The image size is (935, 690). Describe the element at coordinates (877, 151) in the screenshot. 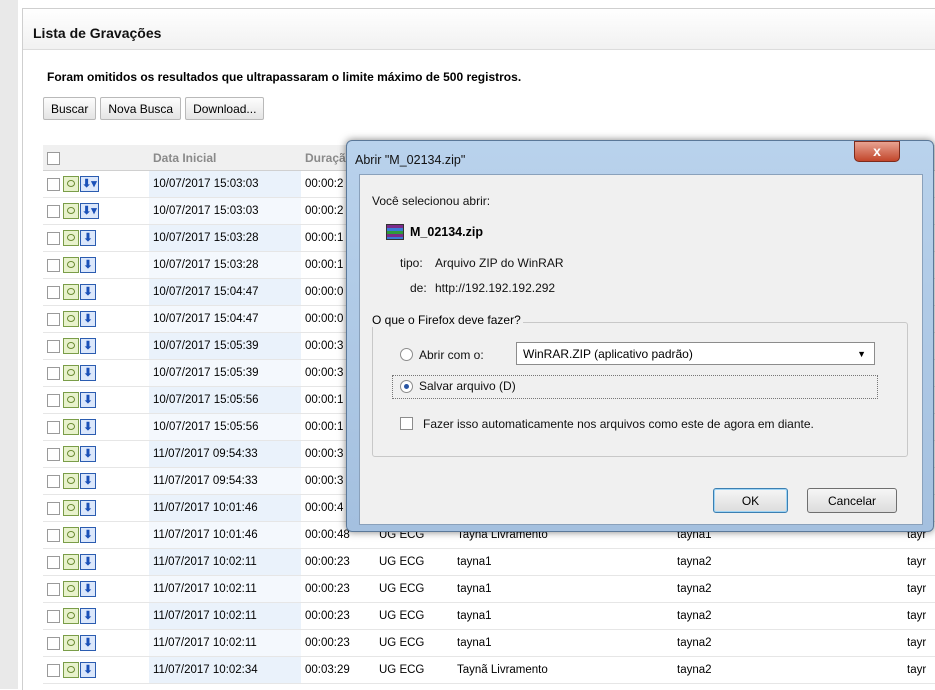

I see `dialog-close-button: x` at that location.